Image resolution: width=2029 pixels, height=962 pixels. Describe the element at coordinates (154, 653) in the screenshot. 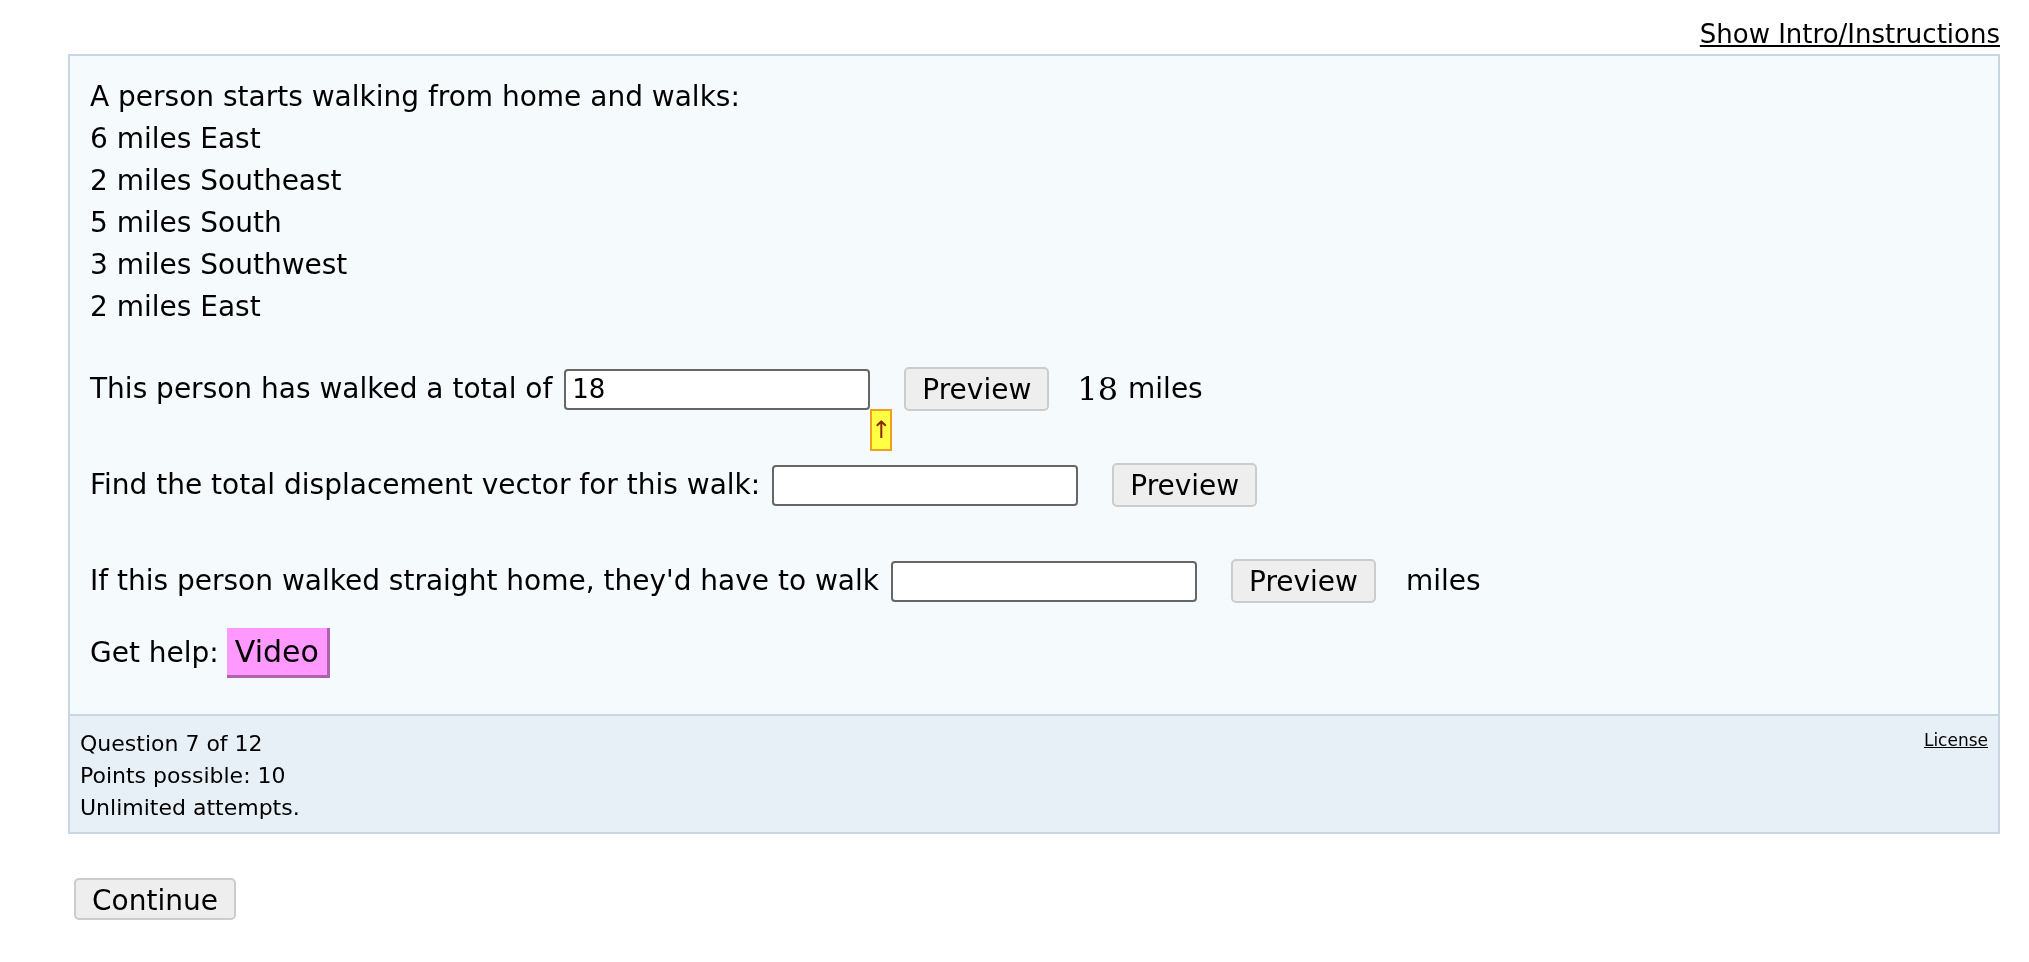

I see `help-label: Get help:` at that location.